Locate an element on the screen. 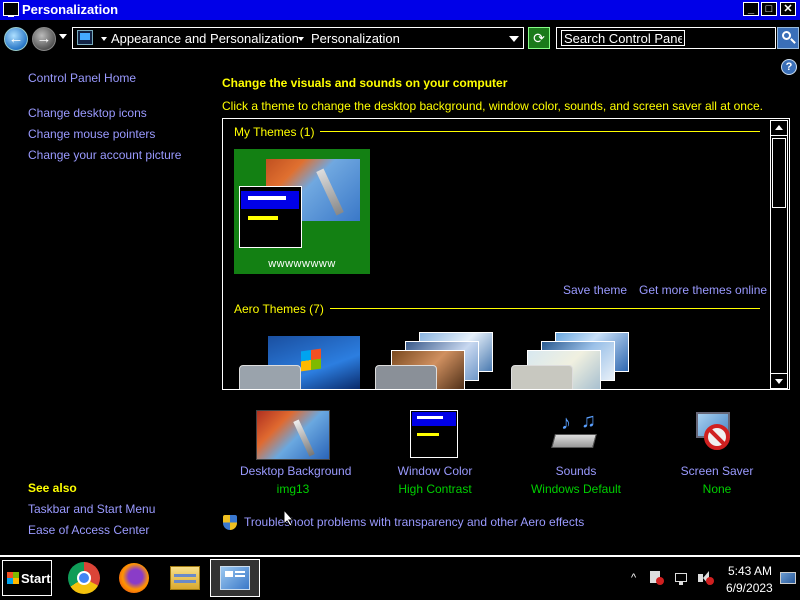 The height and width of the screenshot is (600, 800). folder-icon is located at coordinates (185, 578).